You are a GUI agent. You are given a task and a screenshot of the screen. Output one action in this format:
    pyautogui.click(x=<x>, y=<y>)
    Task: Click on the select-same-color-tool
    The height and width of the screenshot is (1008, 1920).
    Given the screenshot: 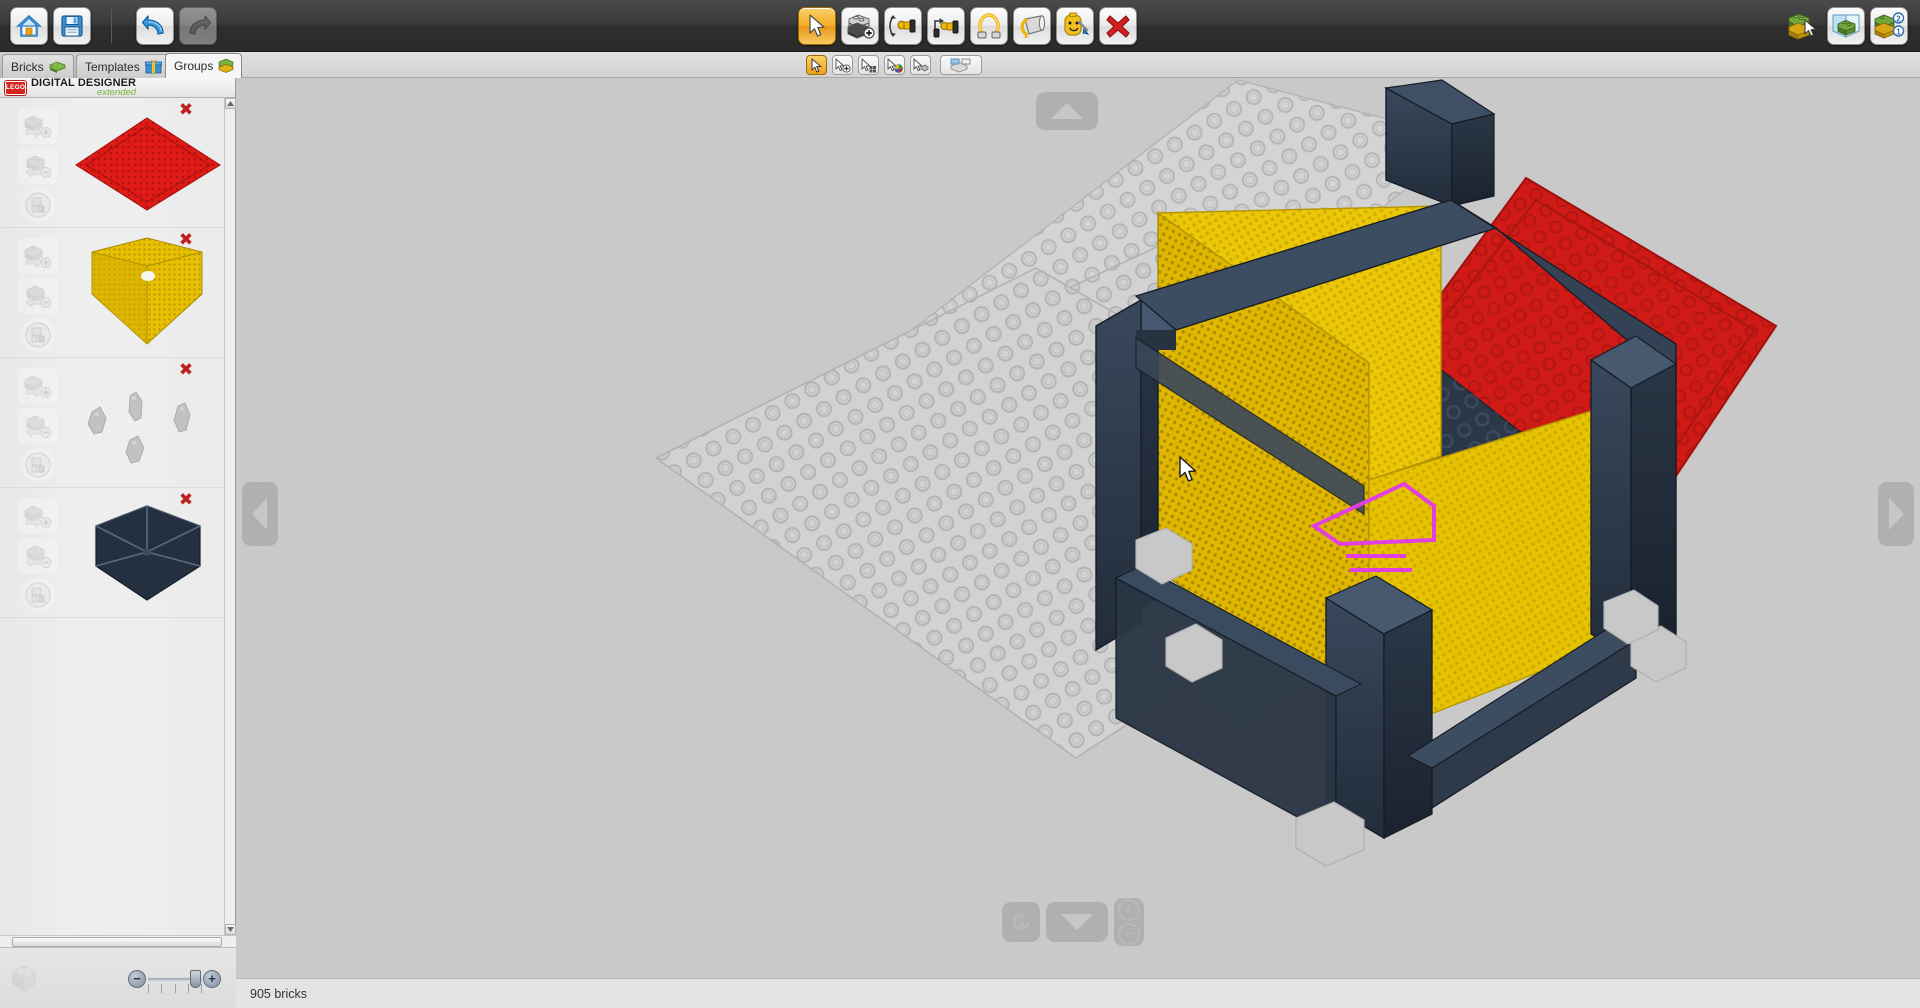 What is the action you would take?
    pyautogui.click(x=894, y=65)
    